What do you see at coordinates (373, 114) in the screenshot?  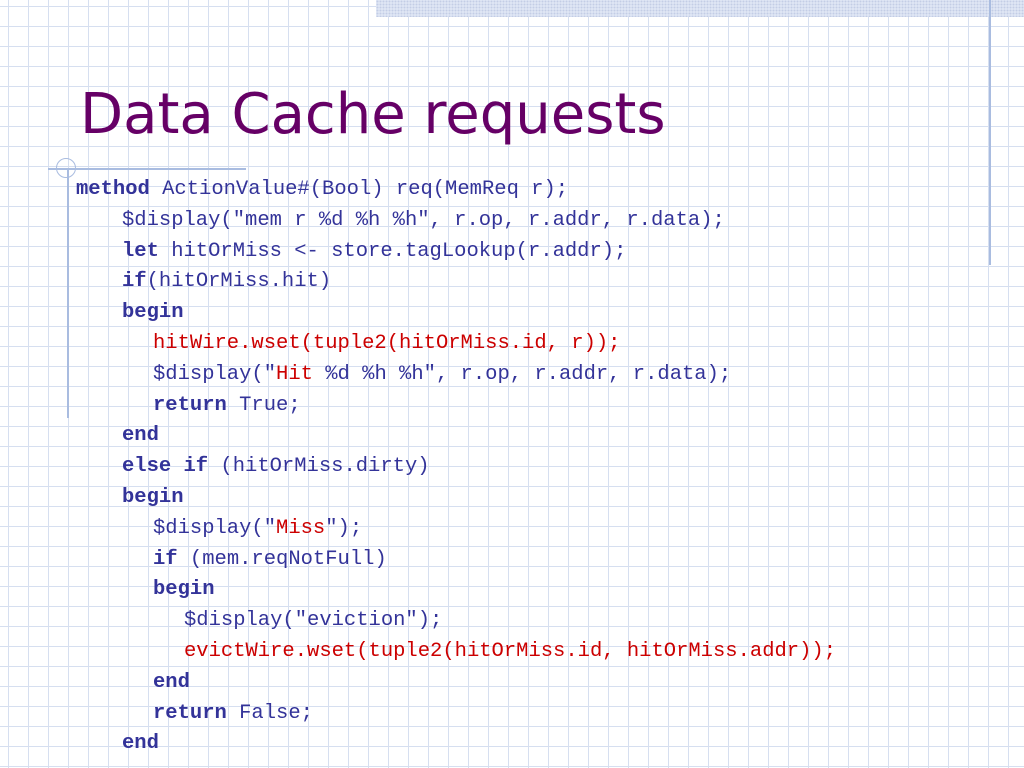 I see `slide-title: Data Cache requests` at bounding box center [373, 114].